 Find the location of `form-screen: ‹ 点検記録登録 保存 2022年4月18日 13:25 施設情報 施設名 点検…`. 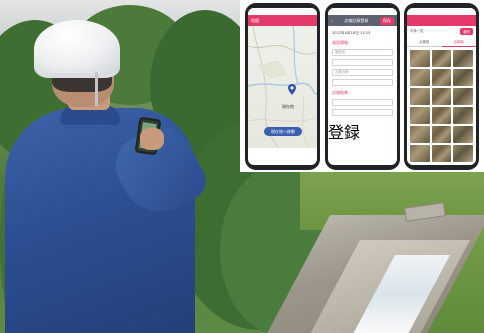

form-screen: ‹ 点検記録登録 保存 2022年4月18日 13:25 施設情報 施設名 点検… is located at coordinates (362, 86).